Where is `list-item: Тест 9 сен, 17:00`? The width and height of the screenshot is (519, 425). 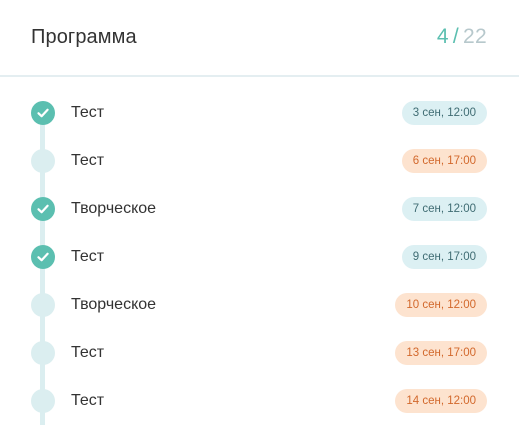 list-item: Тест 9 сен, 17:00 is located at coordinates (259, 257).